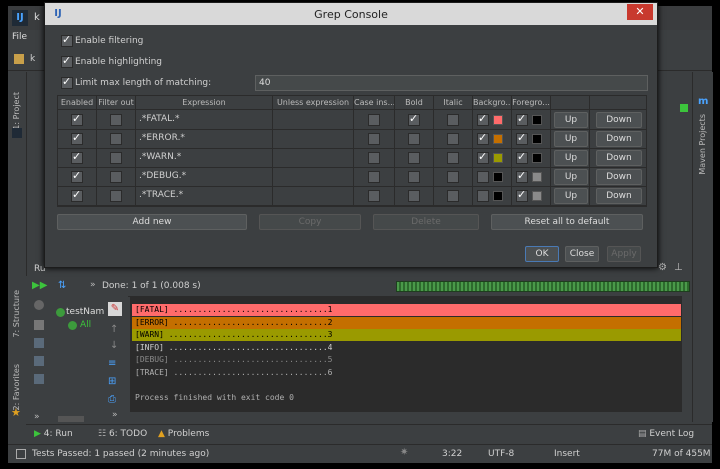  What do you see at coordinates (71, 419) in the screenshot?
I see `tree-scrollbar` at bounding box center [71, 419].